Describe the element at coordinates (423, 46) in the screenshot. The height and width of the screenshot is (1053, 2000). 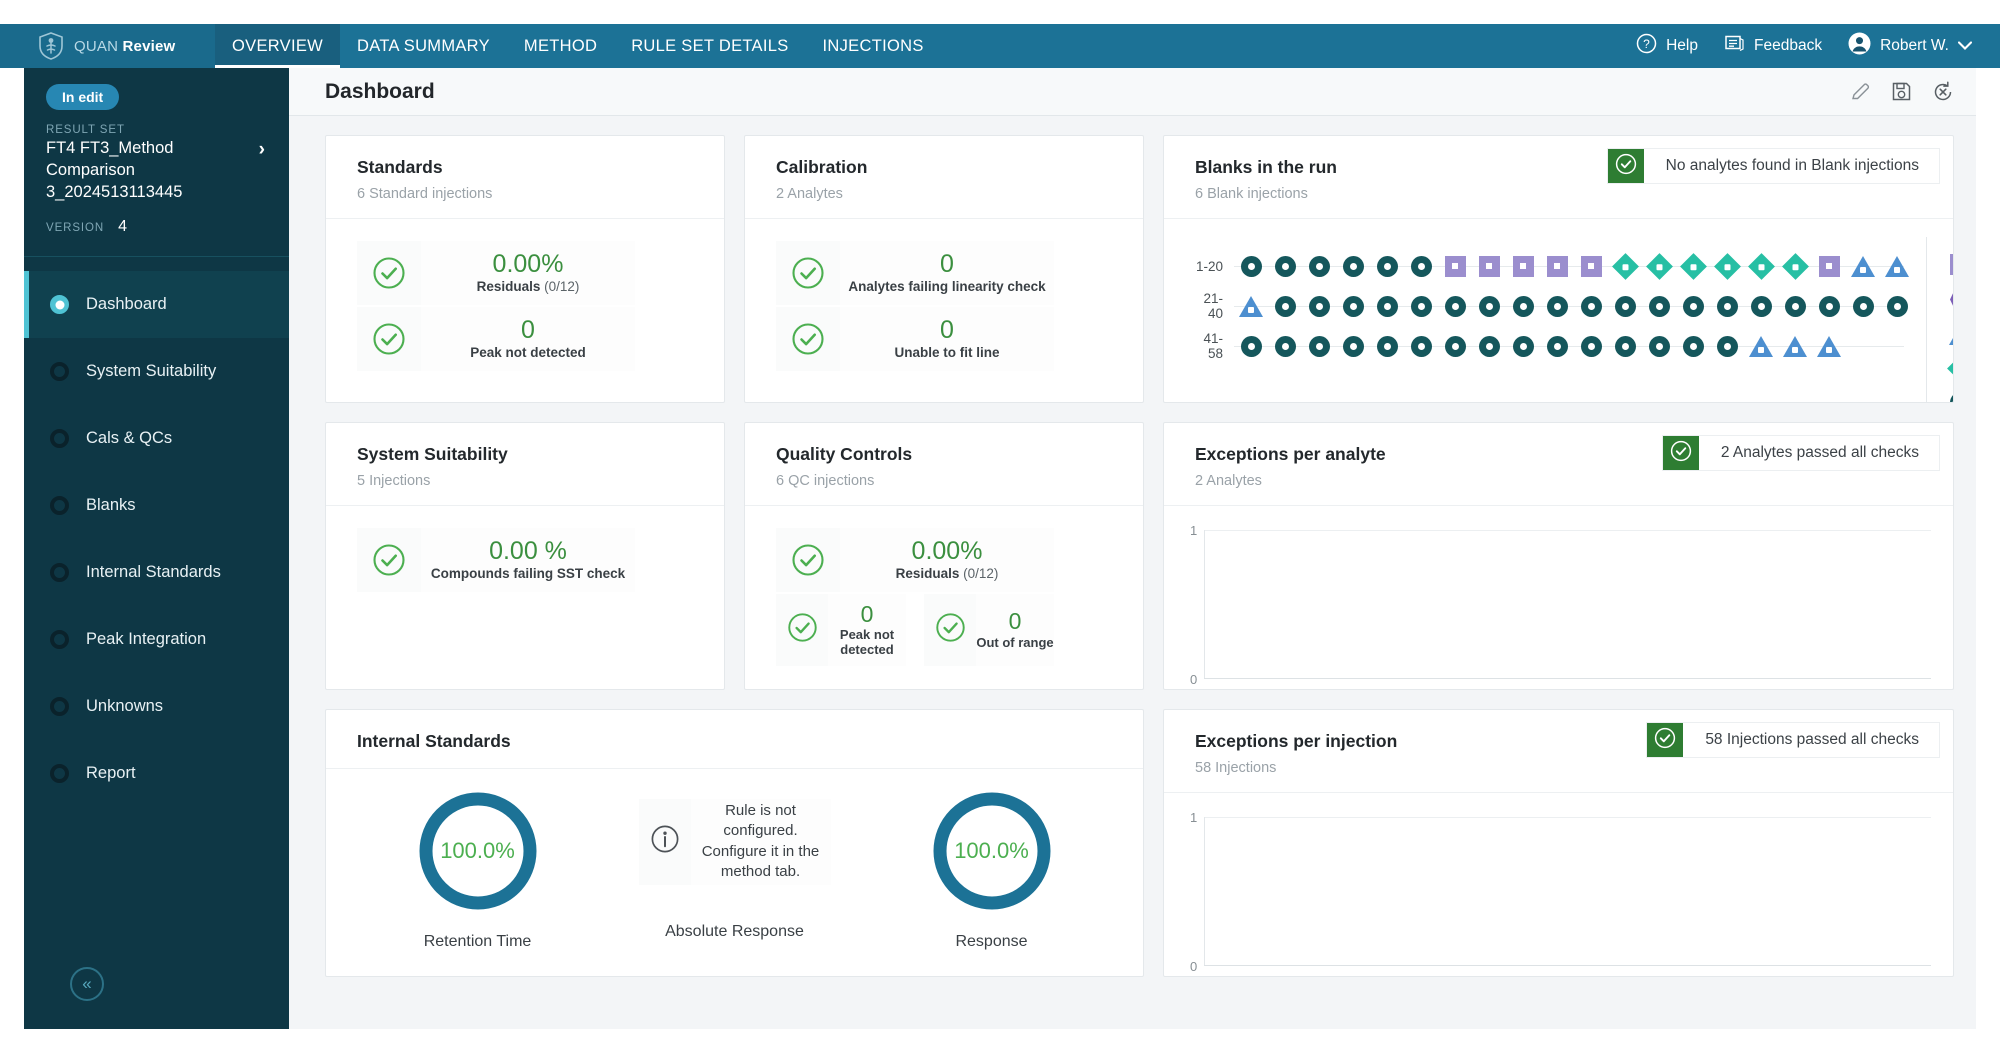
I see `tab-data-summary: DATA SUMMARY` at that location.